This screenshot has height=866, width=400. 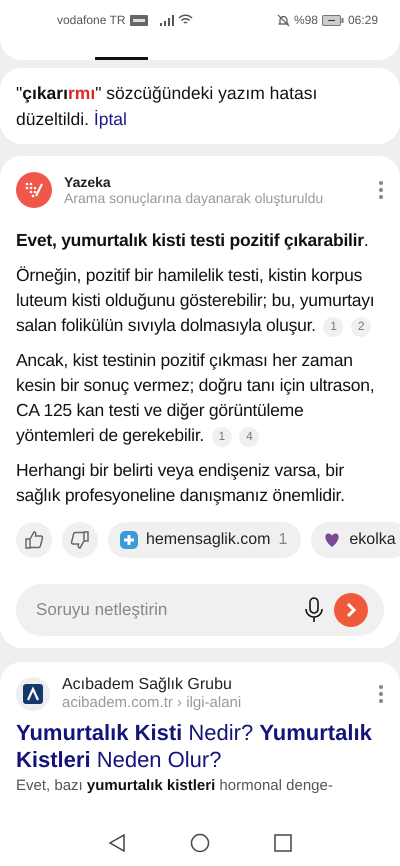 What do you see at coordinates (121, 58) in the screenshot?
I see `tab-indicator` at bounding box center [121, 58].